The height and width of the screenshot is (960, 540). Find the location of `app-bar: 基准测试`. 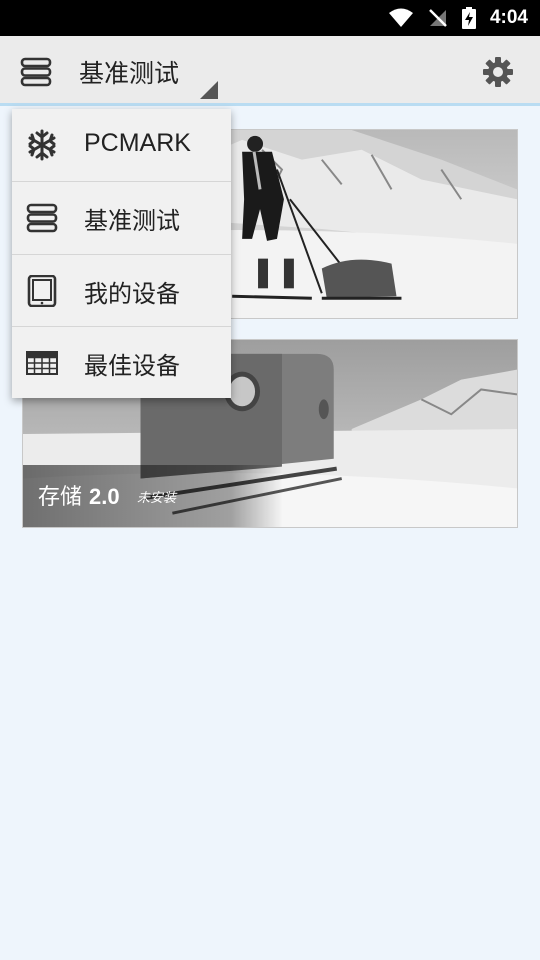

app-bar: 基准测试 is located at coordinates (270, 71).